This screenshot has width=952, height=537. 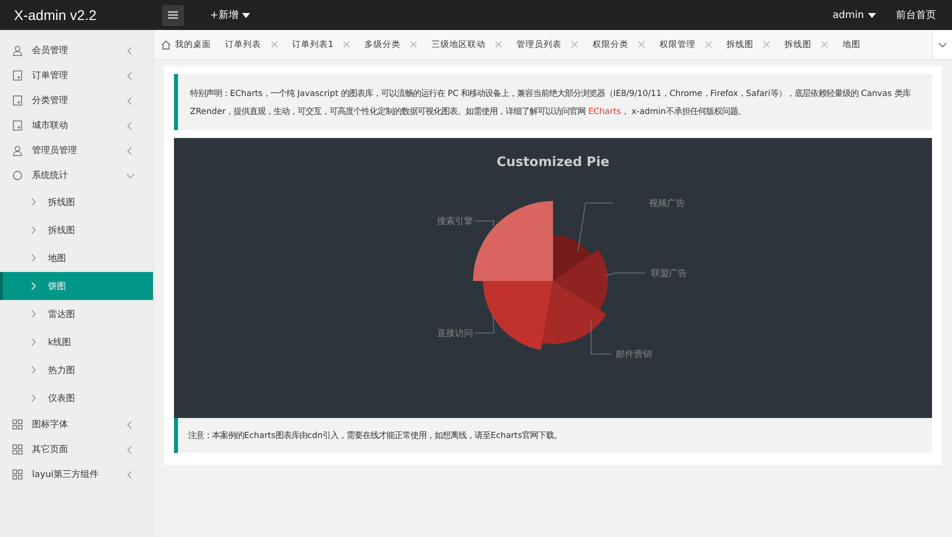 What do you see at coordinates (76, 75) in the screenshot?
I see `sidebar-item: 订单管理` at bounding box center [76, 75].